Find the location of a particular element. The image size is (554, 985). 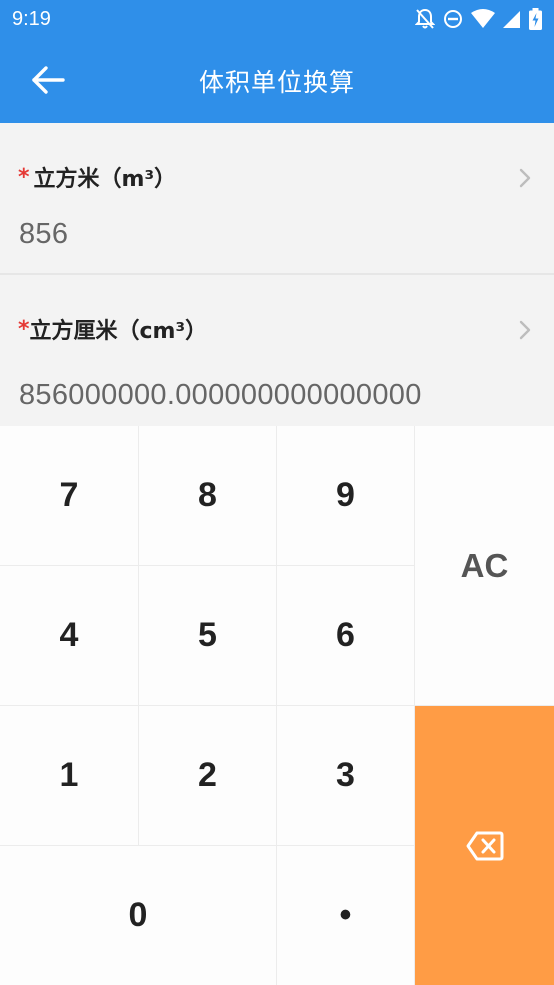

unit-label: * 立方厘米（cm³） is located at coordinates (112, 329).